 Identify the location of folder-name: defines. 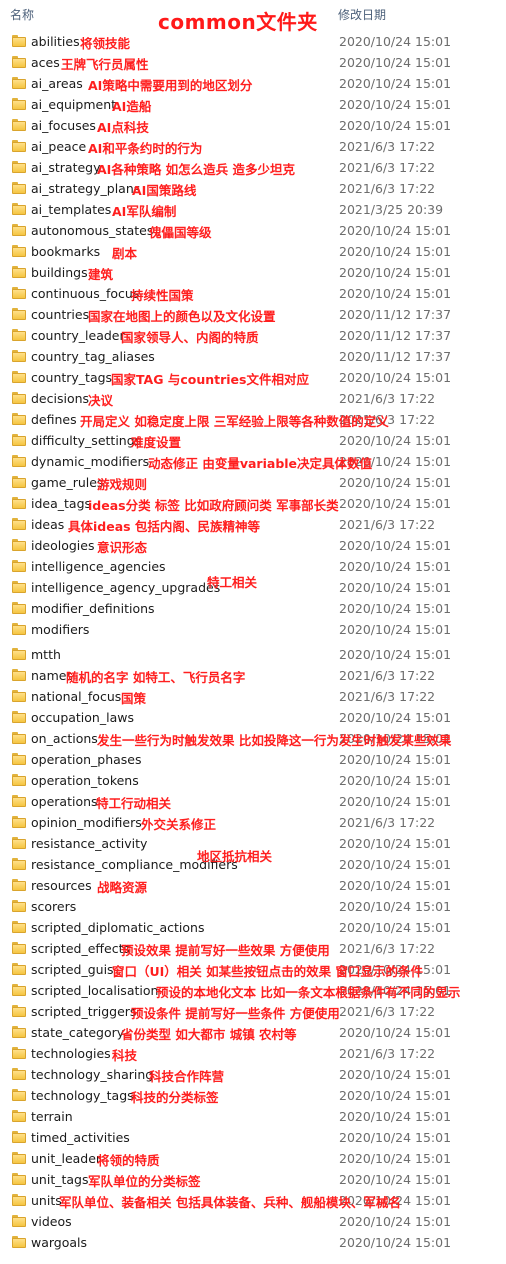
(54, 419).